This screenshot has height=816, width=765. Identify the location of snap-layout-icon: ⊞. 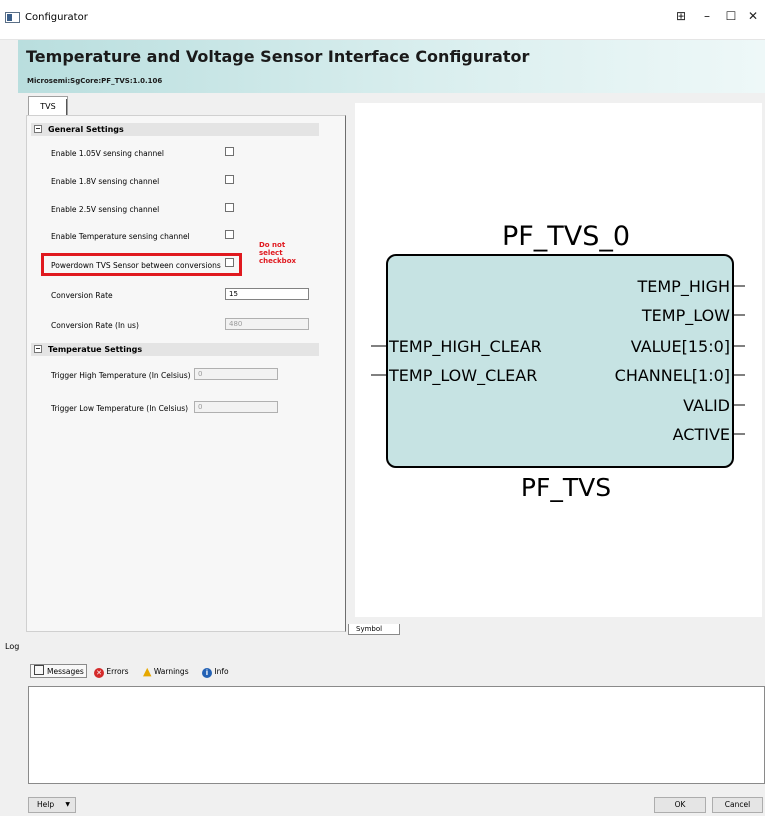
(681, 16).